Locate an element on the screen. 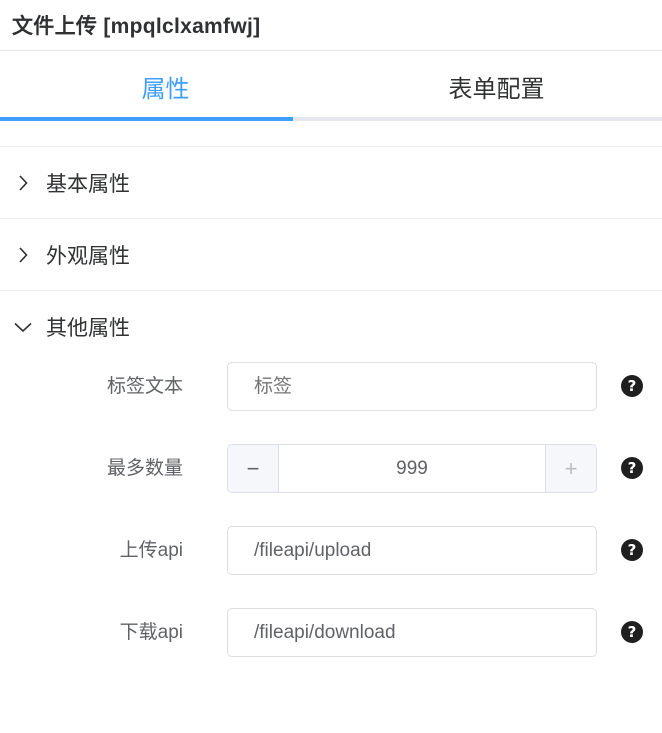 Image resolution: width=662 pixels, height=733 pixels. form-row-label-text: 标签文本 ? is located at coordinates (331, 403).